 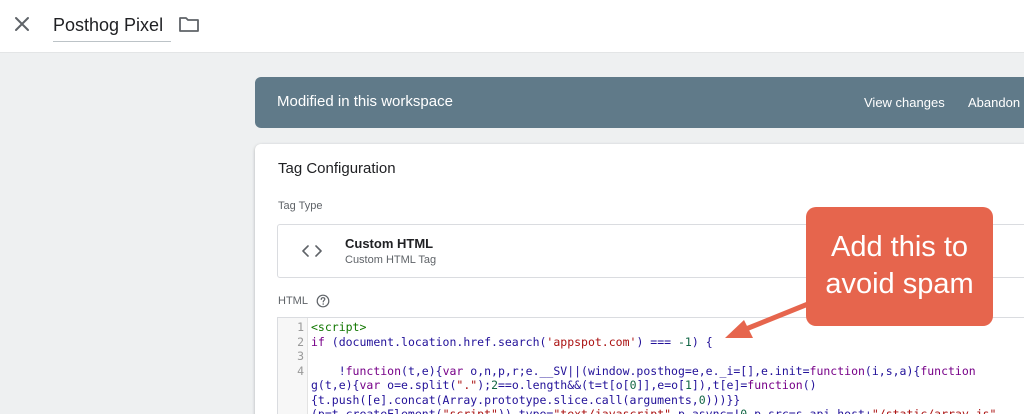 I want to click on code-token: ,p.src=s.api_host+, so click(x=809, y=410).